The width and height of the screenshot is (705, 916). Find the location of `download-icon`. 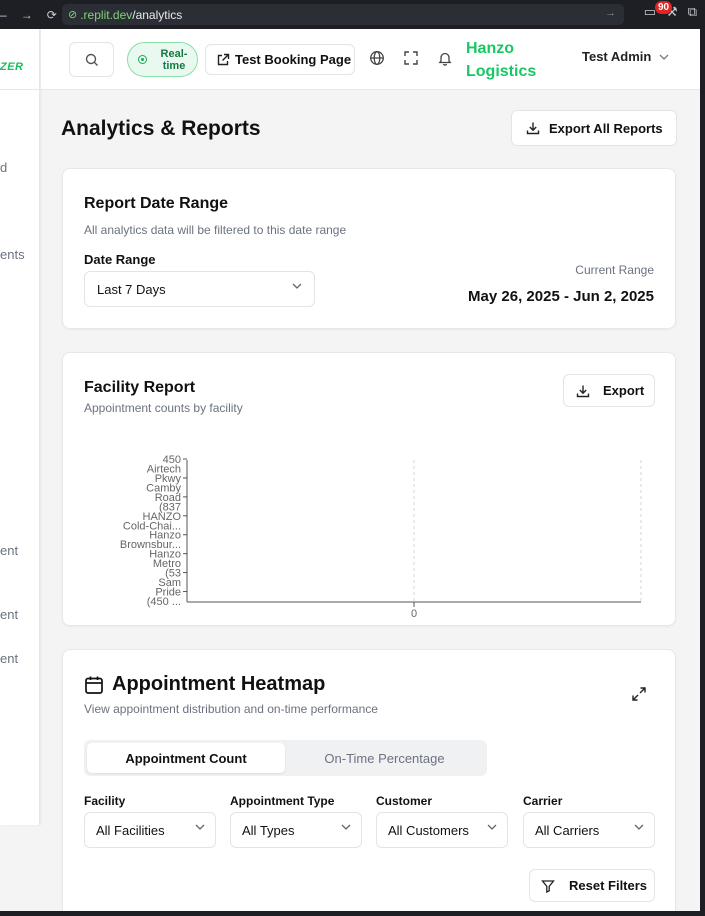

download-icon is located at coordinates (533, 128).